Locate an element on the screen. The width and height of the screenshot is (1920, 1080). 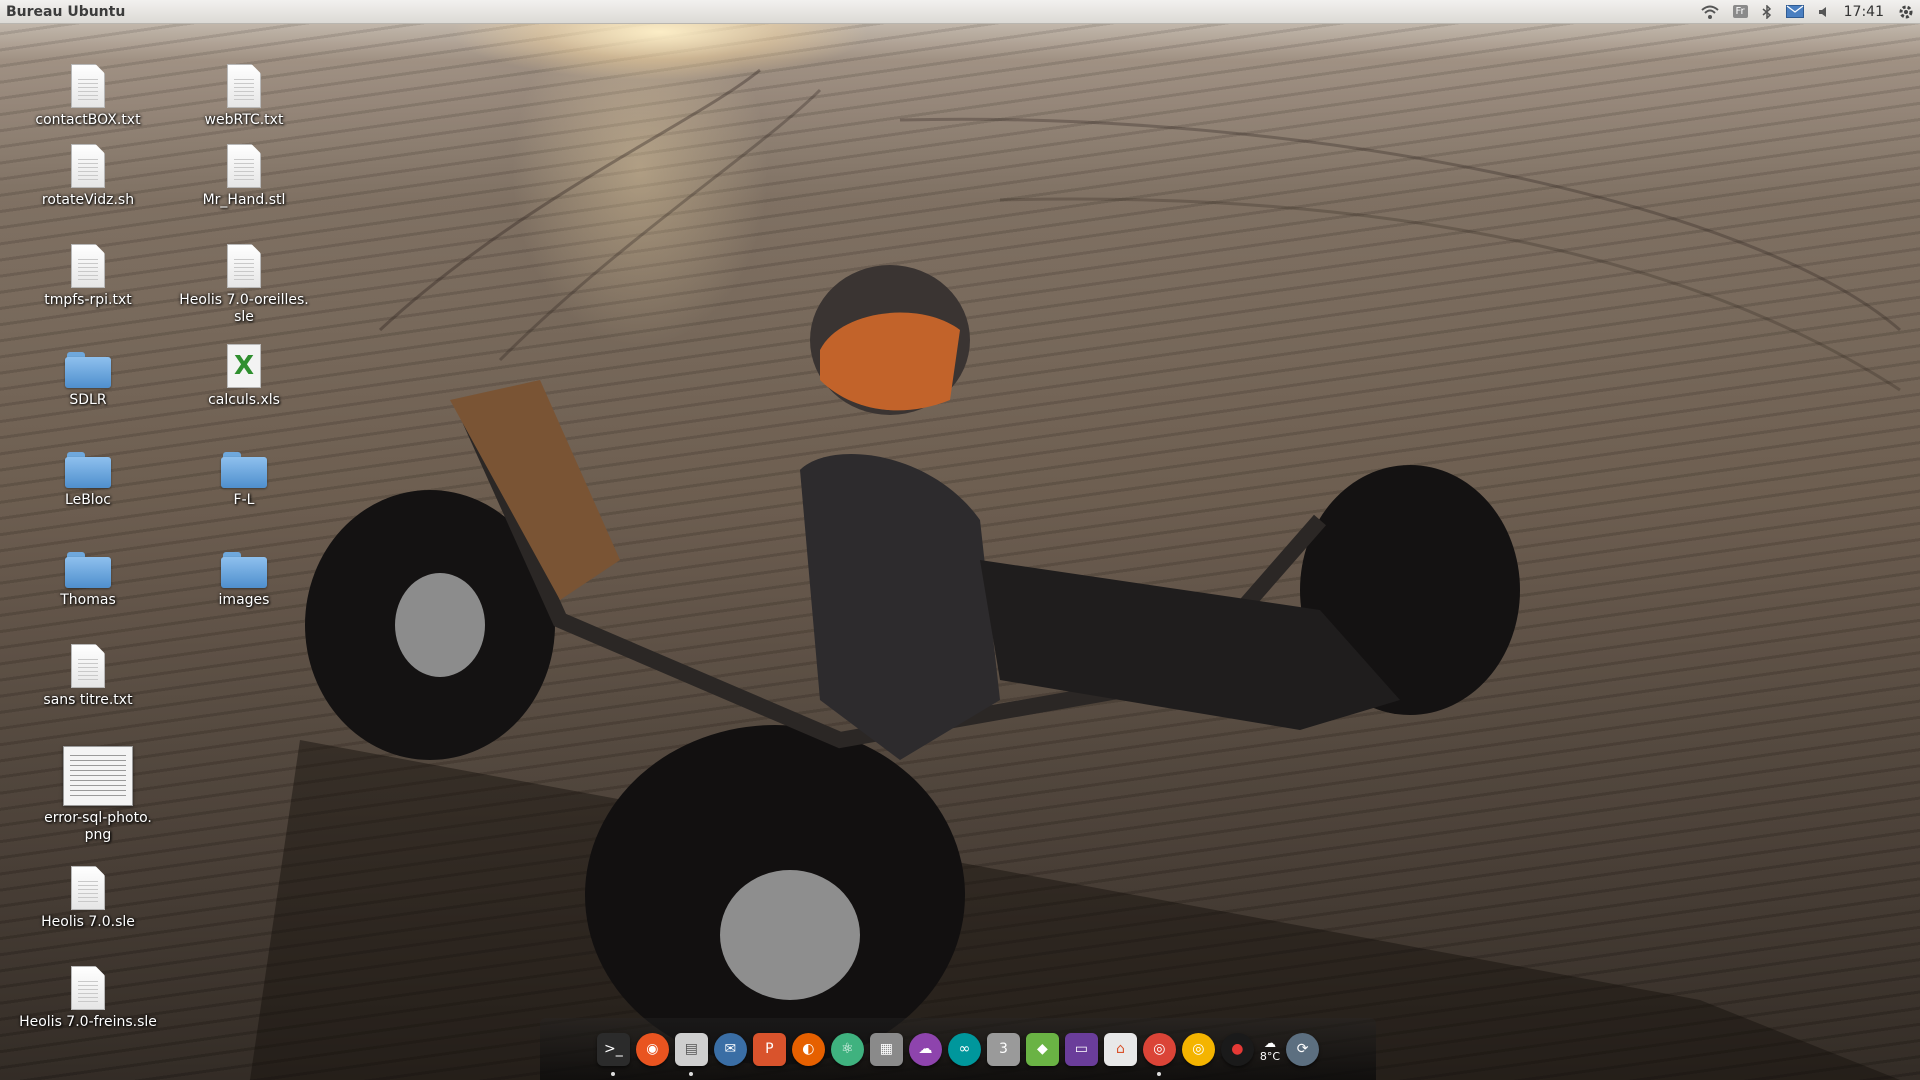
refresh-glyph: ⟳ is located at coordinates (1302, 1049).